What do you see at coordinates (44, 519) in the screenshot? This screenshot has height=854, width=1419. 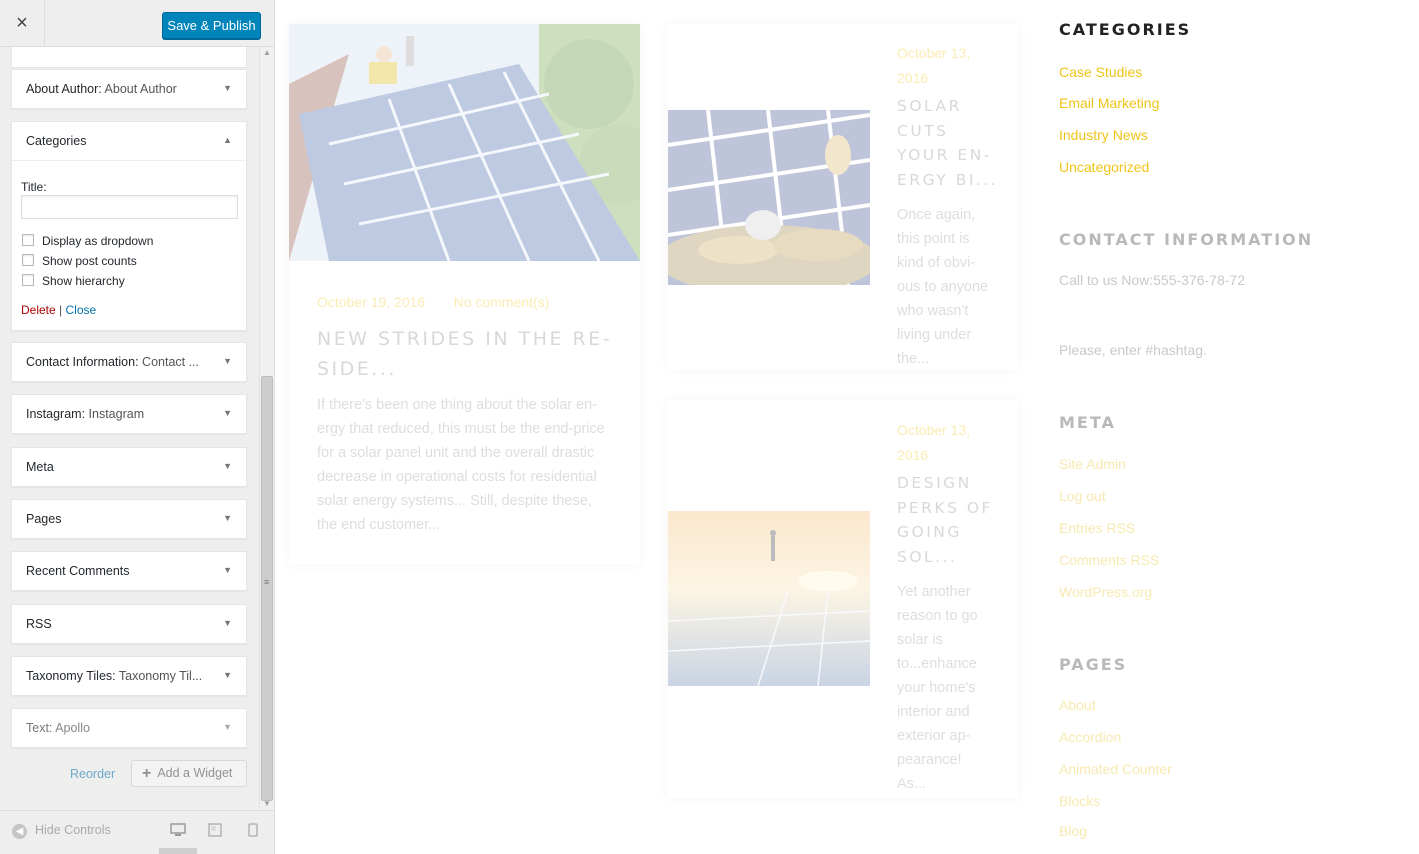 I see `widget-name: Pages` at bounding box center [44, 519].